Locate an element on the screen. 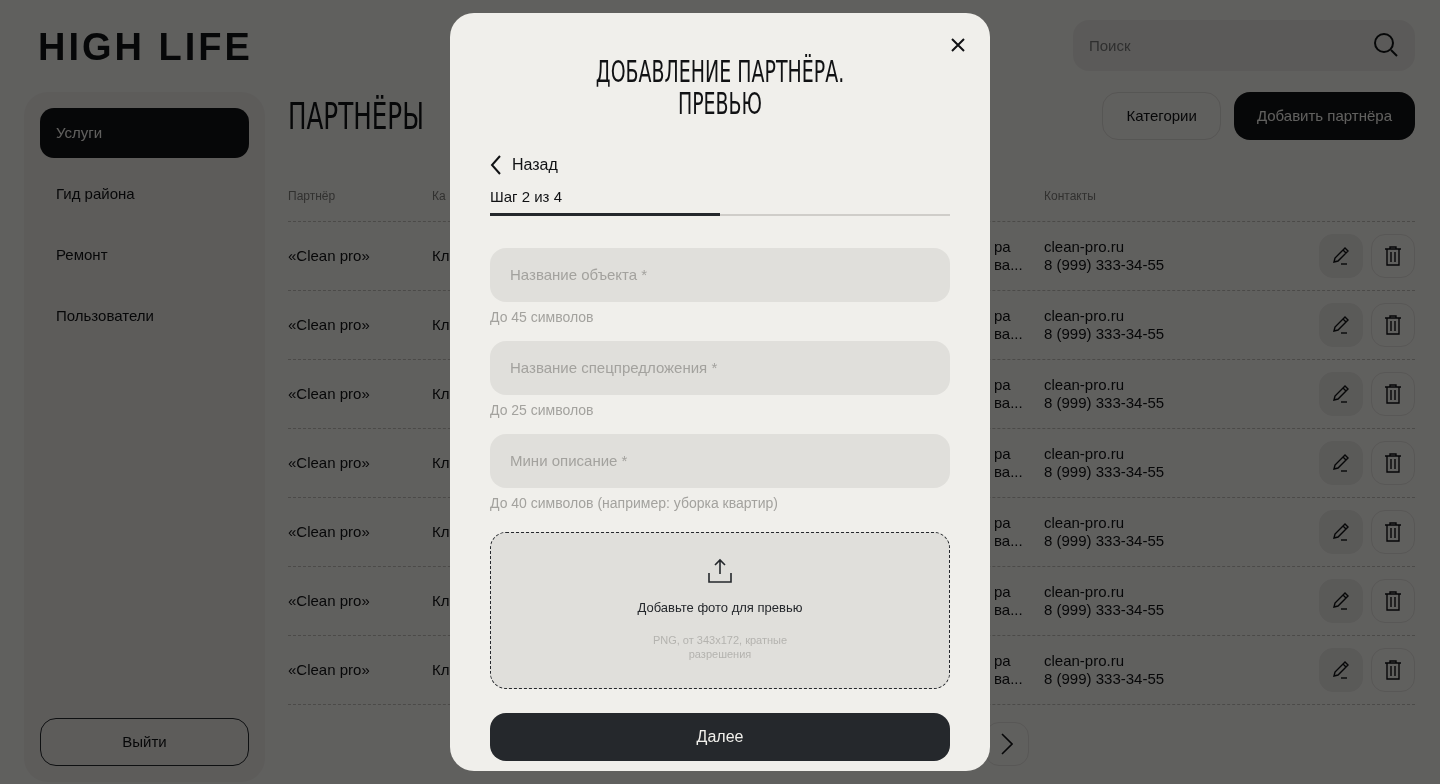 The width and height of the screenshot is (1440, 784). page-title: ПАРТНЁРЫ is located at coordinates (356, 116).